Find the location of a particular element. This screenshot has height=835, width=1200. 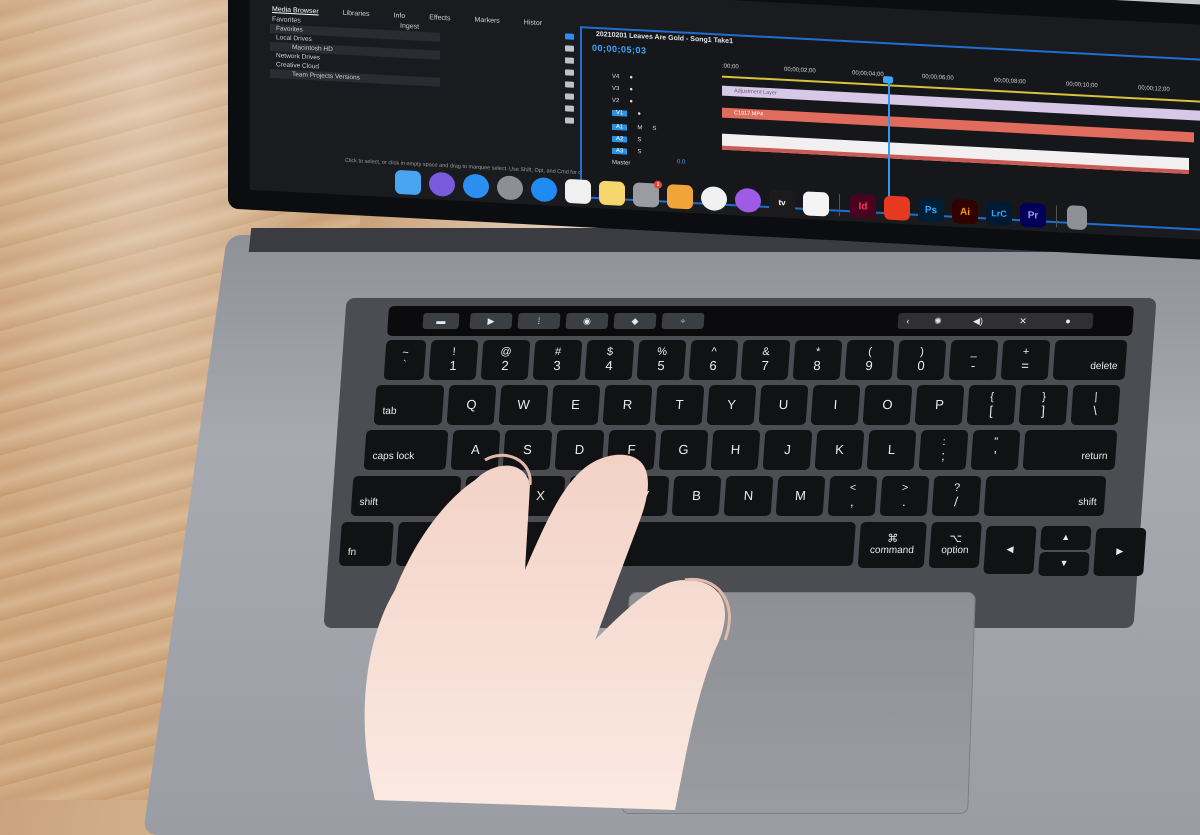

master-volume-value: 0.0 is located at coordinates (681, 162).